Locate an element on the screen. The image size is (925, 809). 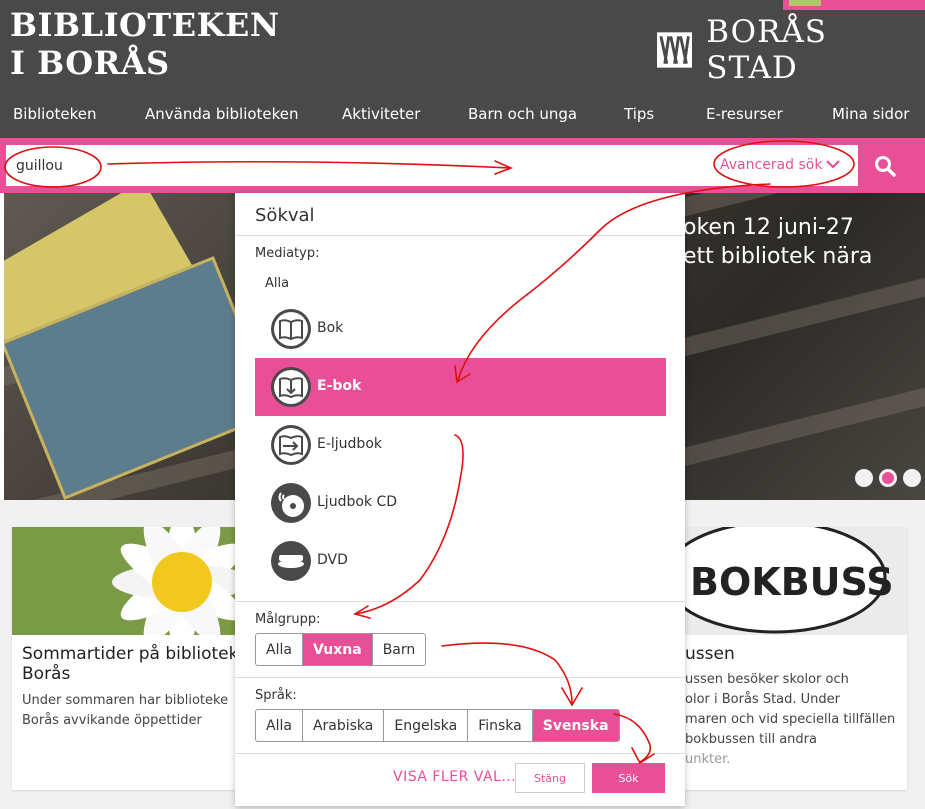
city-crest-icon is located at coordinates (675, 50).